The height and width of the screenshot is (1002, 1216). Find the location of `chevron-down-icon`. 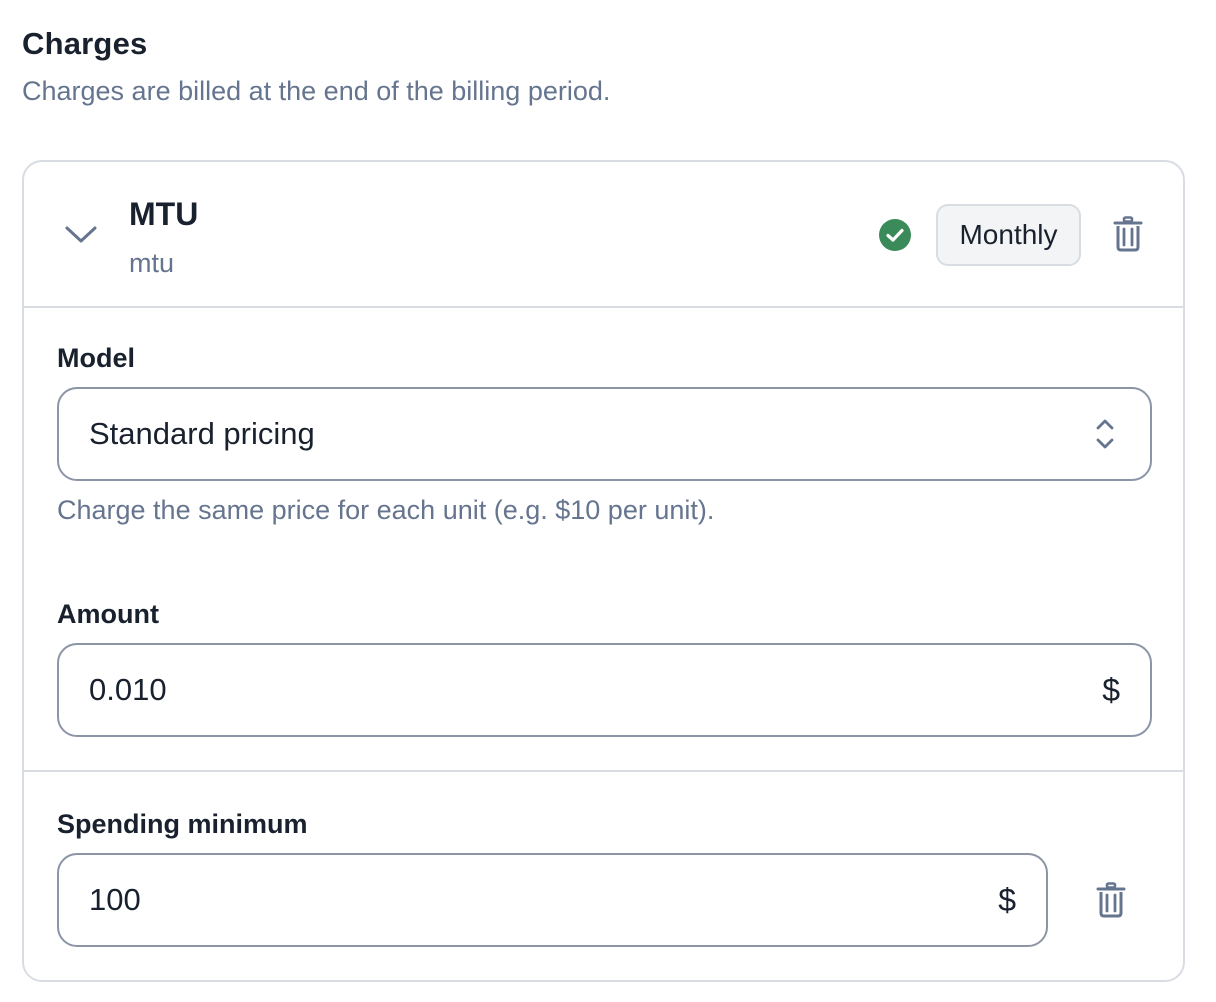

chevron-down-icon is located at coordinates (81, 235).